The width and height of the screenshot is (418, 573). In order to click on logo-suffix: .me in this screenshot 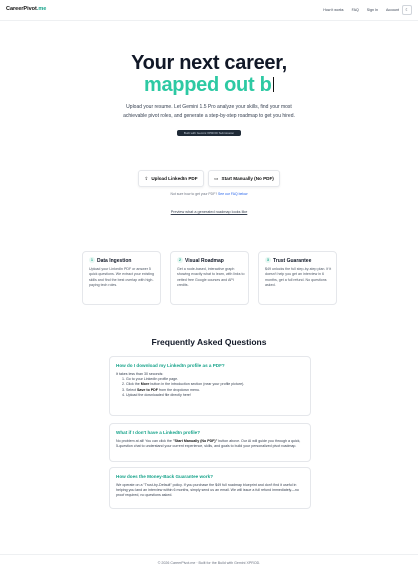, I will do `click(41, 9)`.